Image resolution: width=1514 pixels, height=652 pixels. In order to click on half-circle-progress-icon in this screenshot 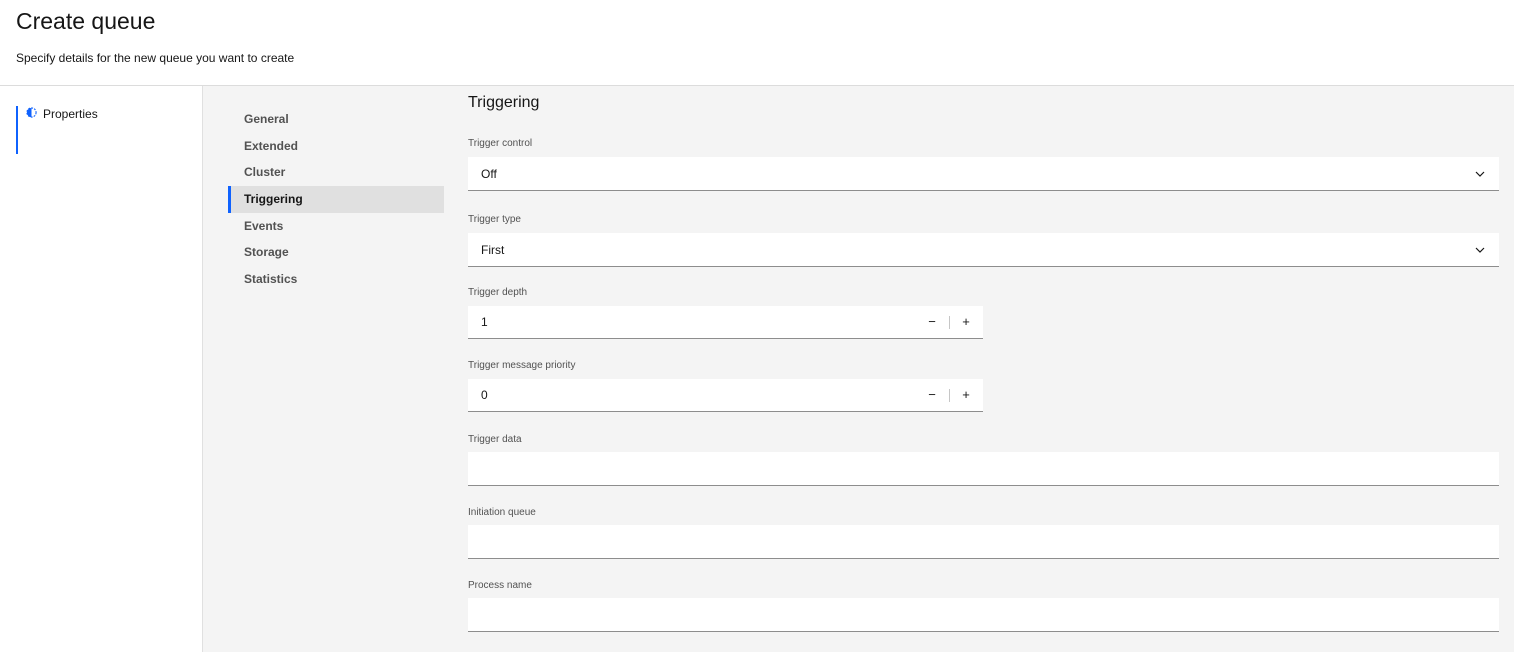, I will do `click(31, 112)`.